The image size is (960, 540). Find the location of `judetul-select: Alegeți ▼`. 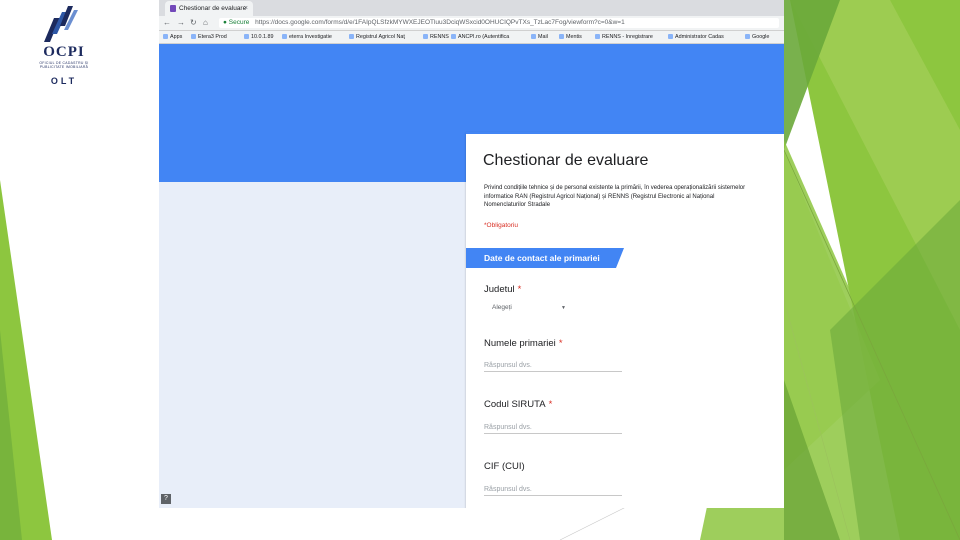

judetul-select: Alegeți ▼ is located at coordinates (527, 308).